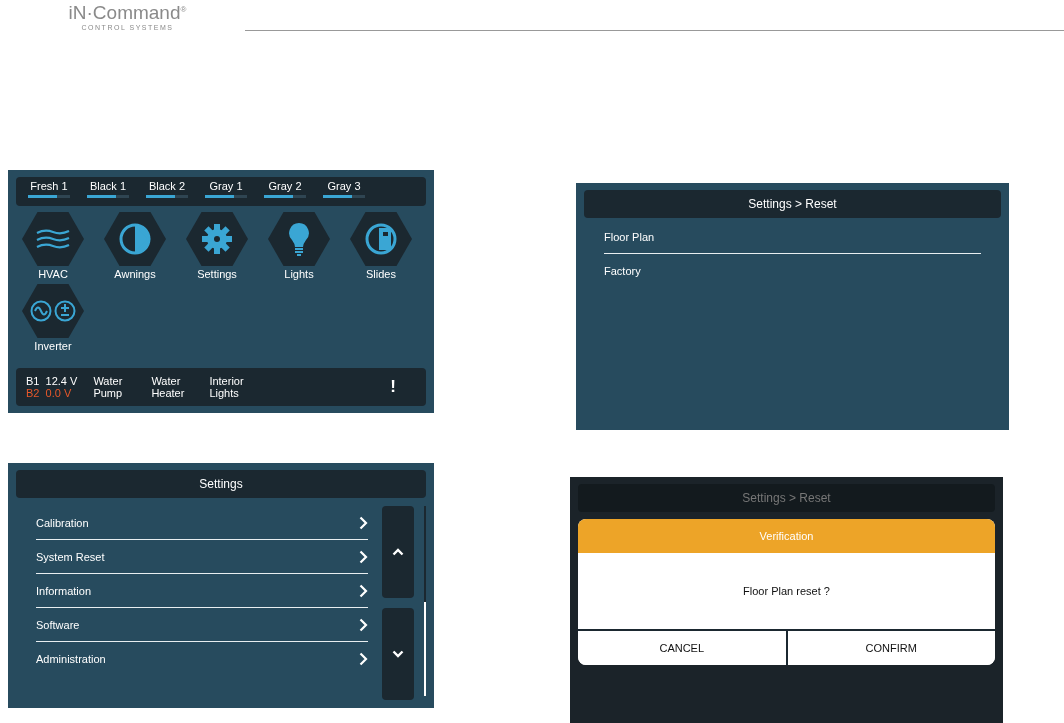  Describe the element at coordinates (217, 274) in the screenshot. I see `app-label: Settings` at that location.